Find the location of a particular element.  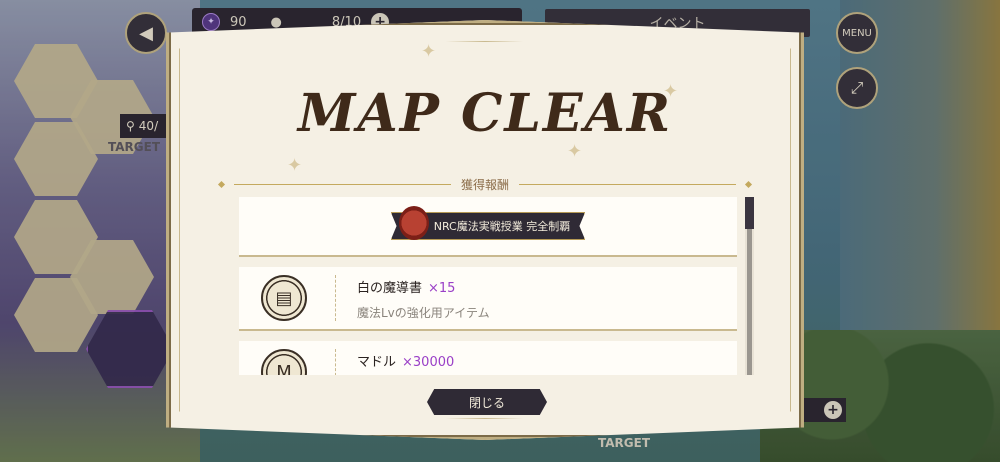

item-quantity: ×30000 is located at coordinates (428, 362).